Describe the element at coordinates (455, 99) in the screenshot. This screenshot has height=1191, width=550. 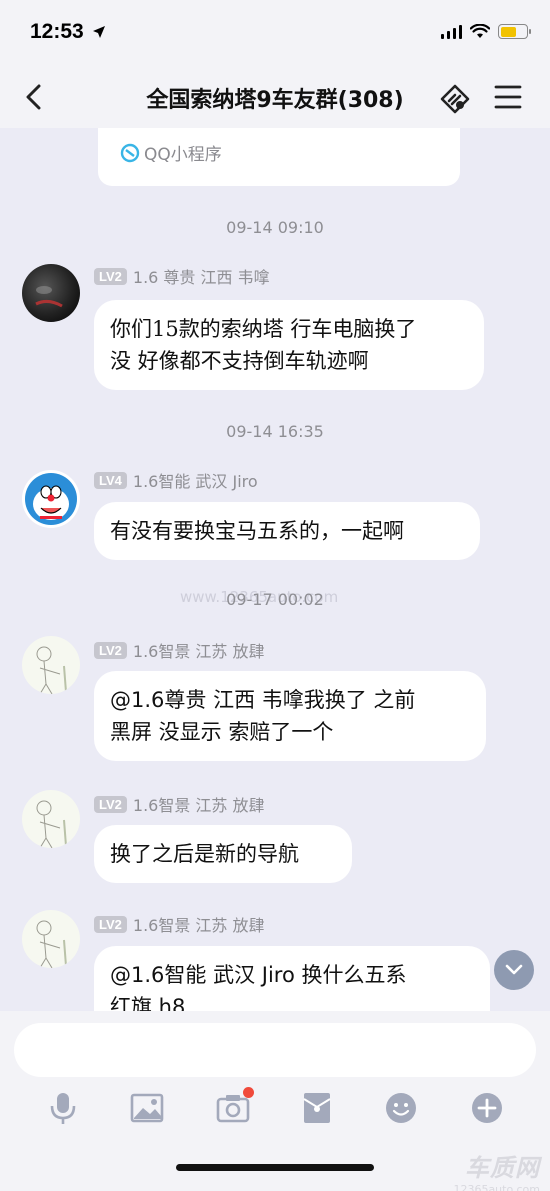
I see `group-link-icon` at that location.